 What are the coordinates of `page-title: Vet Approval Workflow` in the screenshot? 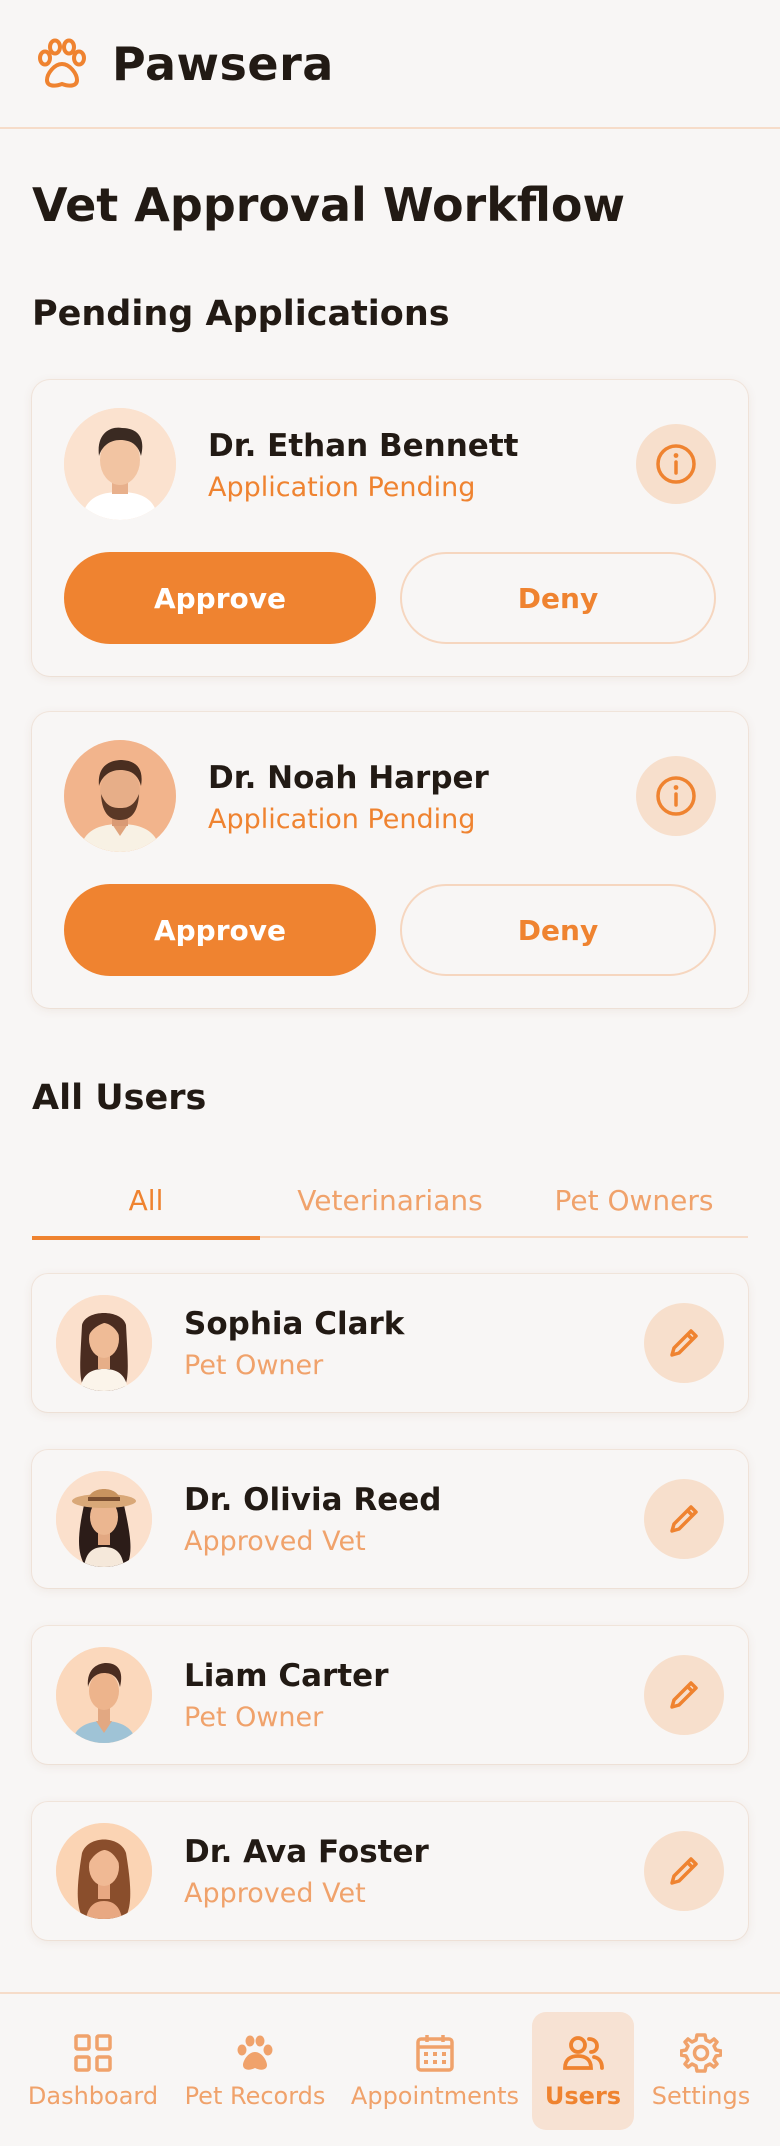 It's located at (329, 205).